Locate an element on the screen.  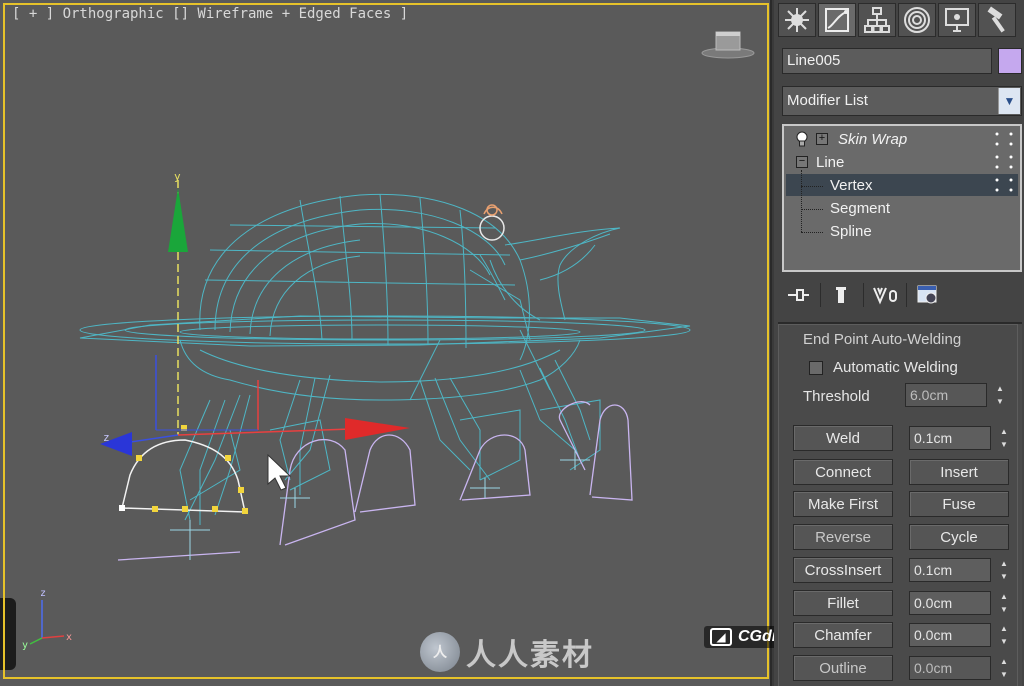
crossinsert-spinner-arrows: ▲ ▼ is located at coordinates (1004, 570).